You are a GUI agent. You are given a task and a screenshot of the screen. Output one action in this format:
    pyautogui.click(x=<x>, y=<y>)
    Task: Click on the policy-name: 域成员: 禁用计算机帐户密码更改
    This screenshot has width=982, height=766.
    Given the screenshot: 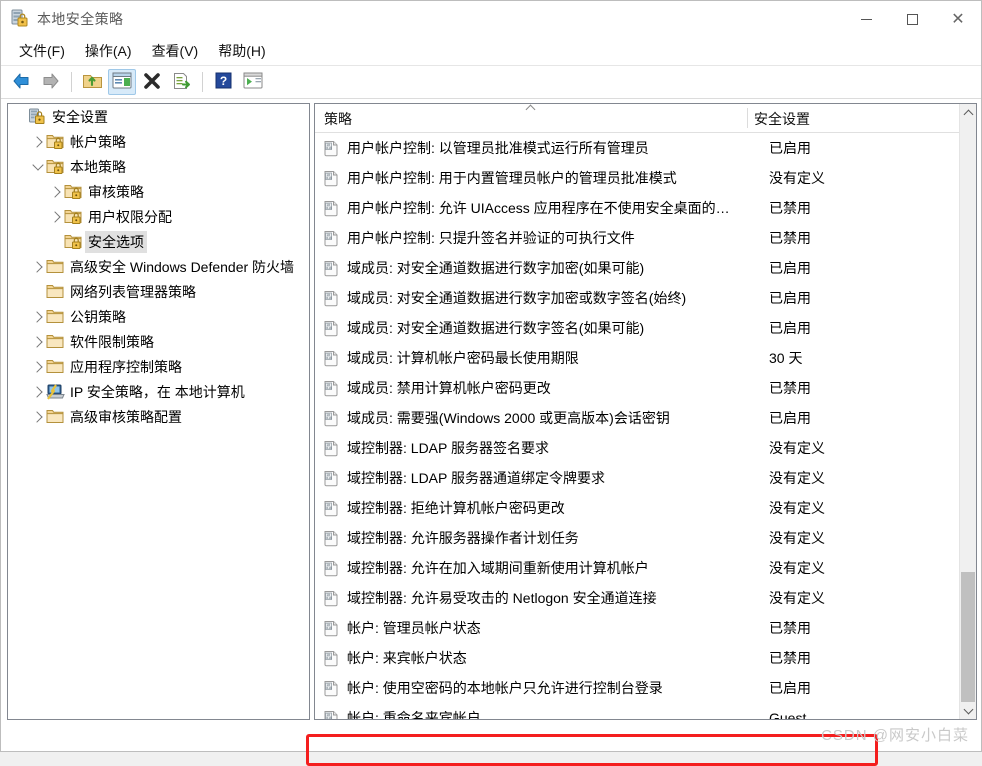 What is the action you would take?
    pyautogui.click(x=549, y=388)
    